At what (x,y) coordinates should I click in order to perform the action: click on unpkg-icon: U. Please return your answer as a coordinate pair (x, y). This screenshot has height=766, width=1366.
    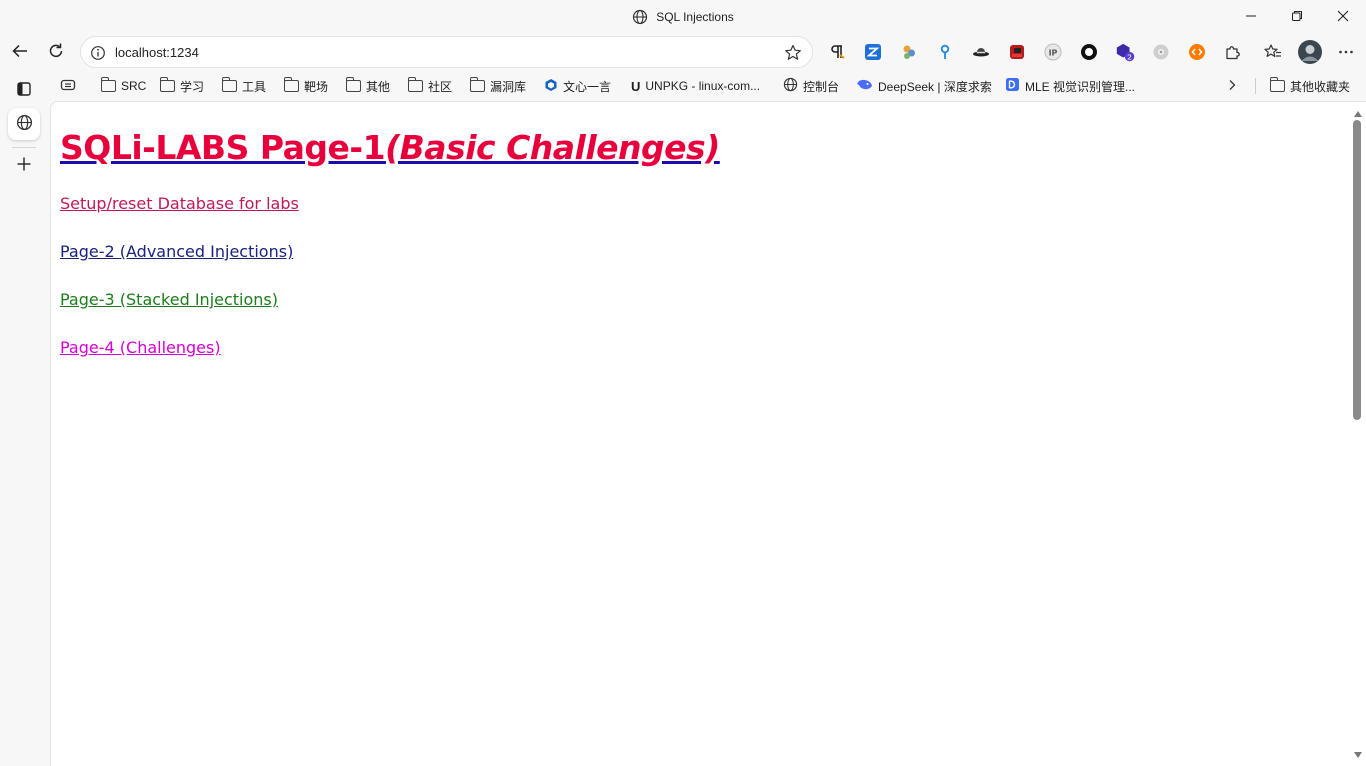
    Looking at the image, I should click on (636, 86).